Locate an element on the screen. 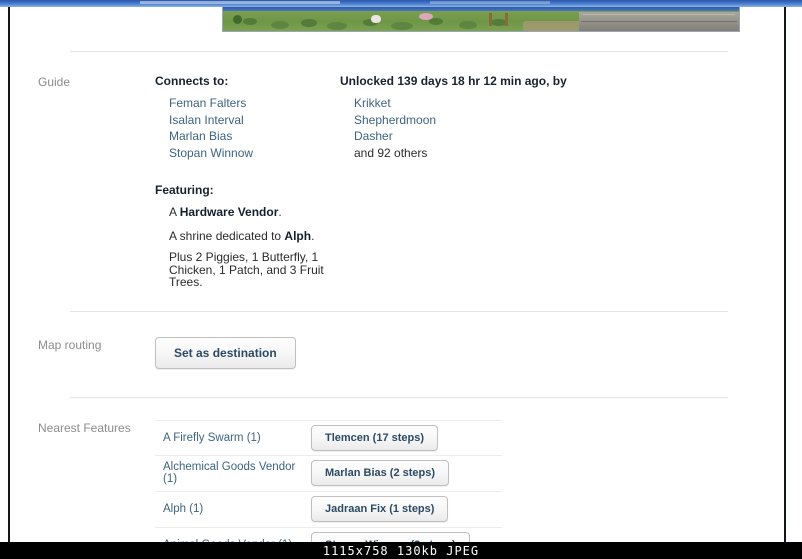 This screenshot has width=802, height=559. nearest-features-label: Nearest Features is located at coordinates (84, 427).